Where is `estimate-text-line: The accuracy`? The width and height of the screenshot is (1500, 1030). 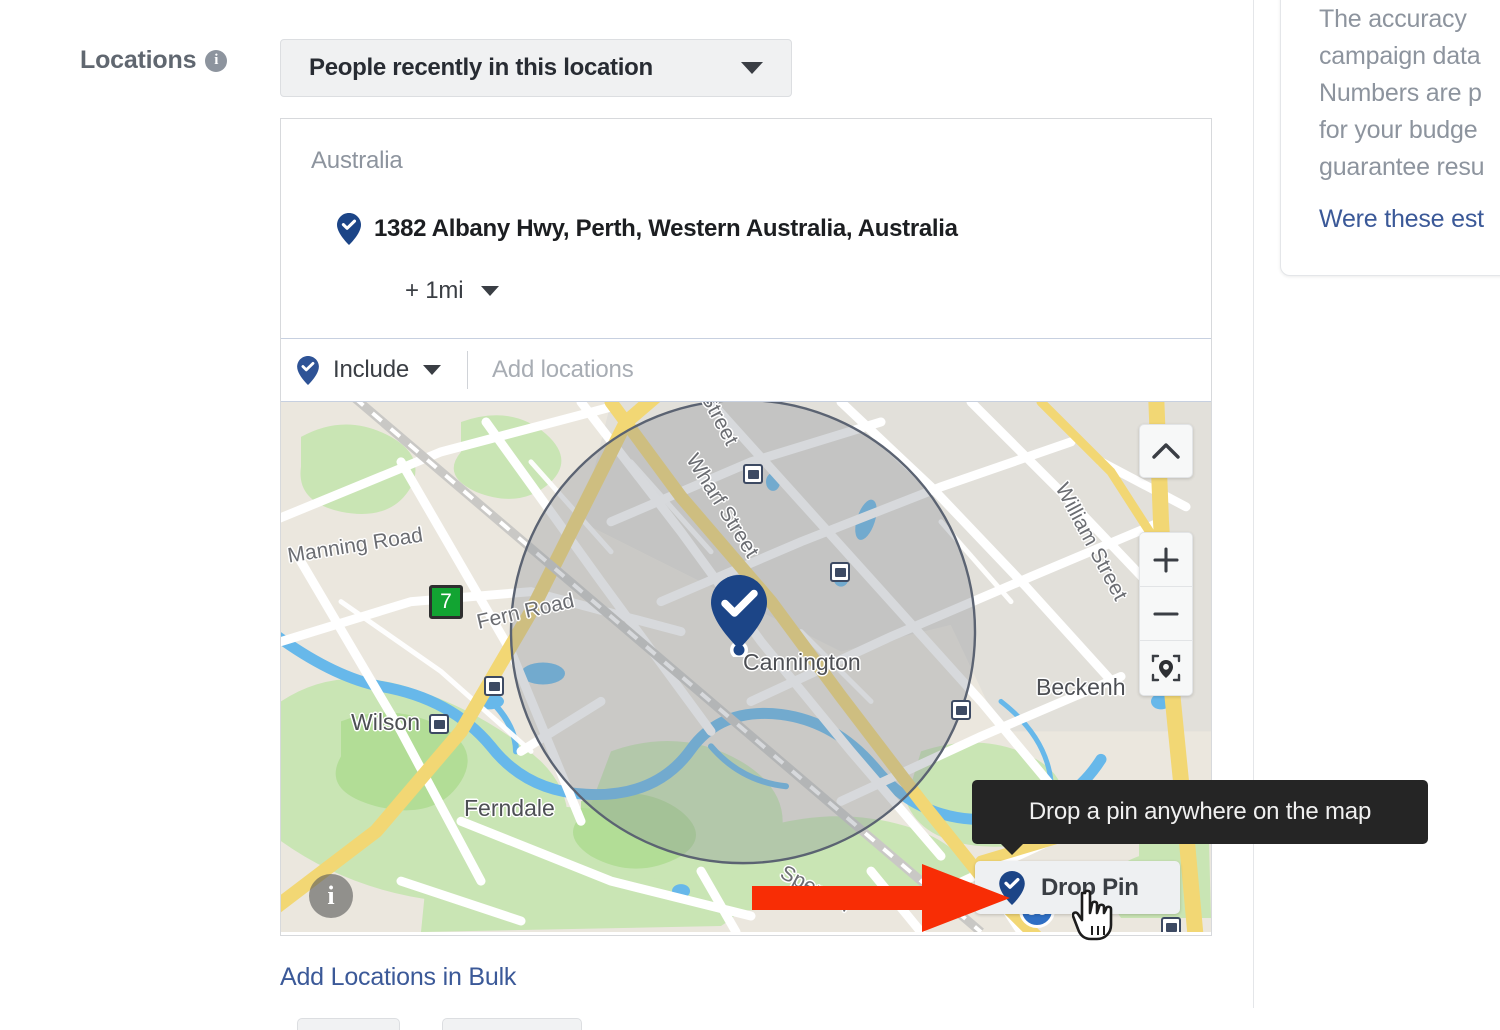
estimate-text-line: The accuracy is located at coordinates (1393, 19).